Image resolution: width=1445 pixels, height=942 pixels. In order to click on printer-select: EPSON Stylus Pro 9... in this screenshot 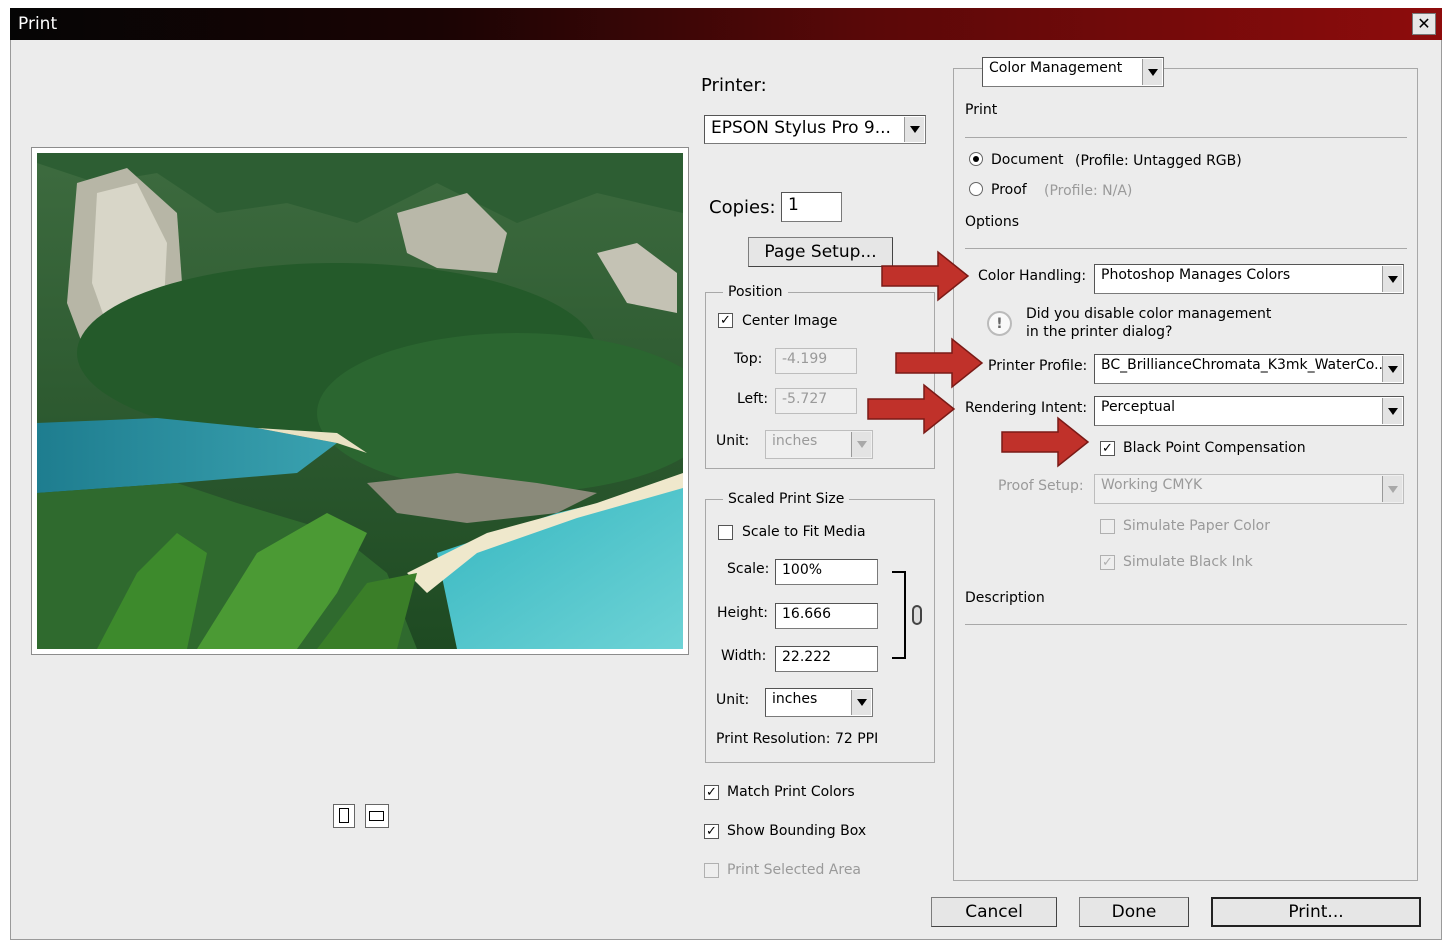, I will do `click(815, 129)`.